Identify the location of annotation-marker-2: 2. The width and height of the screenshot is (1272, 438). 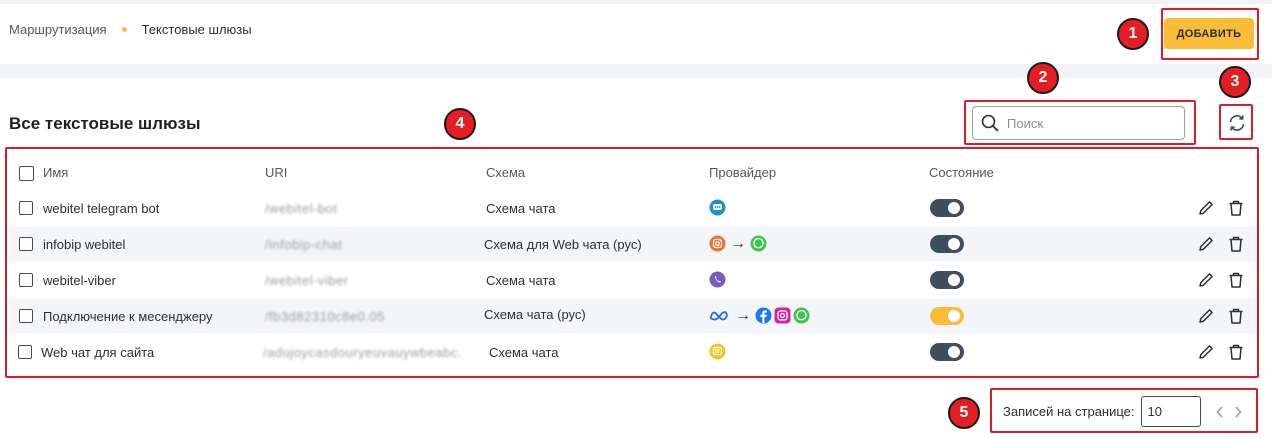
(1043, 78).